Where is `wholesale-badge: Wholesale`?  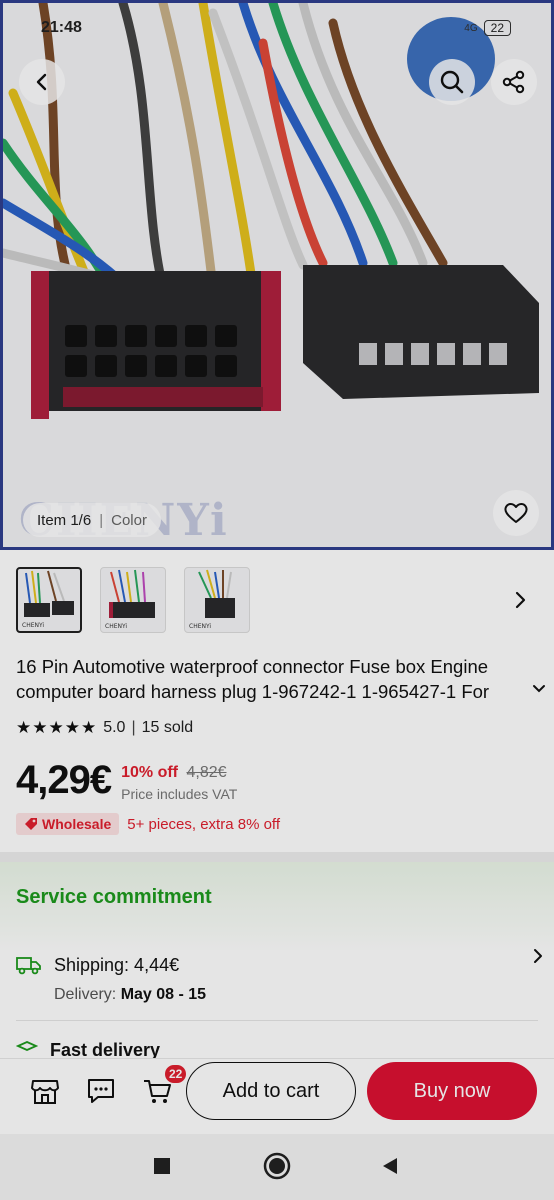 wholesale-badge: Wholesale is located at coordinates (68, 824).